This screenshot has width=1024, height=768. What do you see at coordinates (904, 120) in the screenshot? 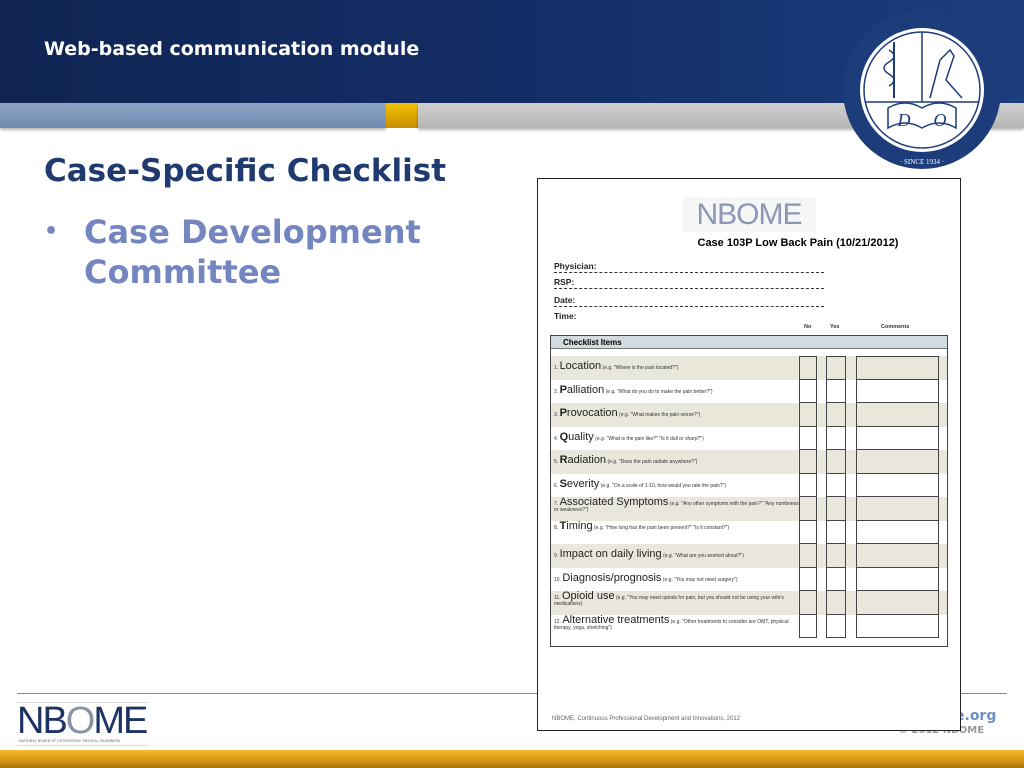
I see `svg-text: D` at bounding box center [904, 120].